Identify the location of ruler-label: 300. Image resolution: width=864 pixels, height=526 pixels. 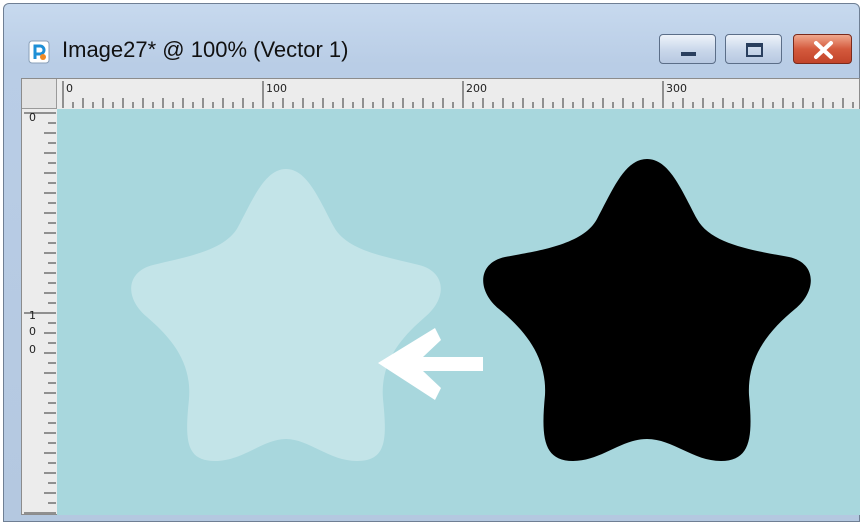
(676, 88).